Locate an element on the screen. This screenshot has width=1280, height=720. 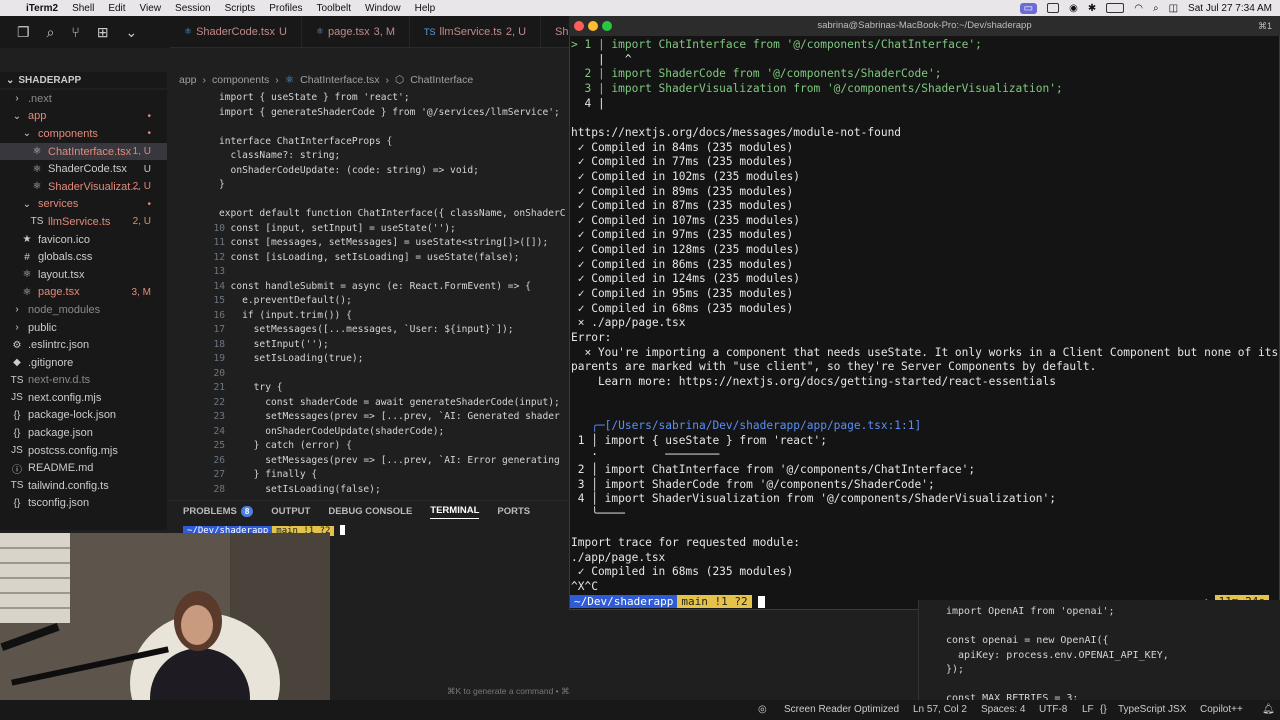
bell-icon: 🔔︎ is located at coordinates (1268, 709).